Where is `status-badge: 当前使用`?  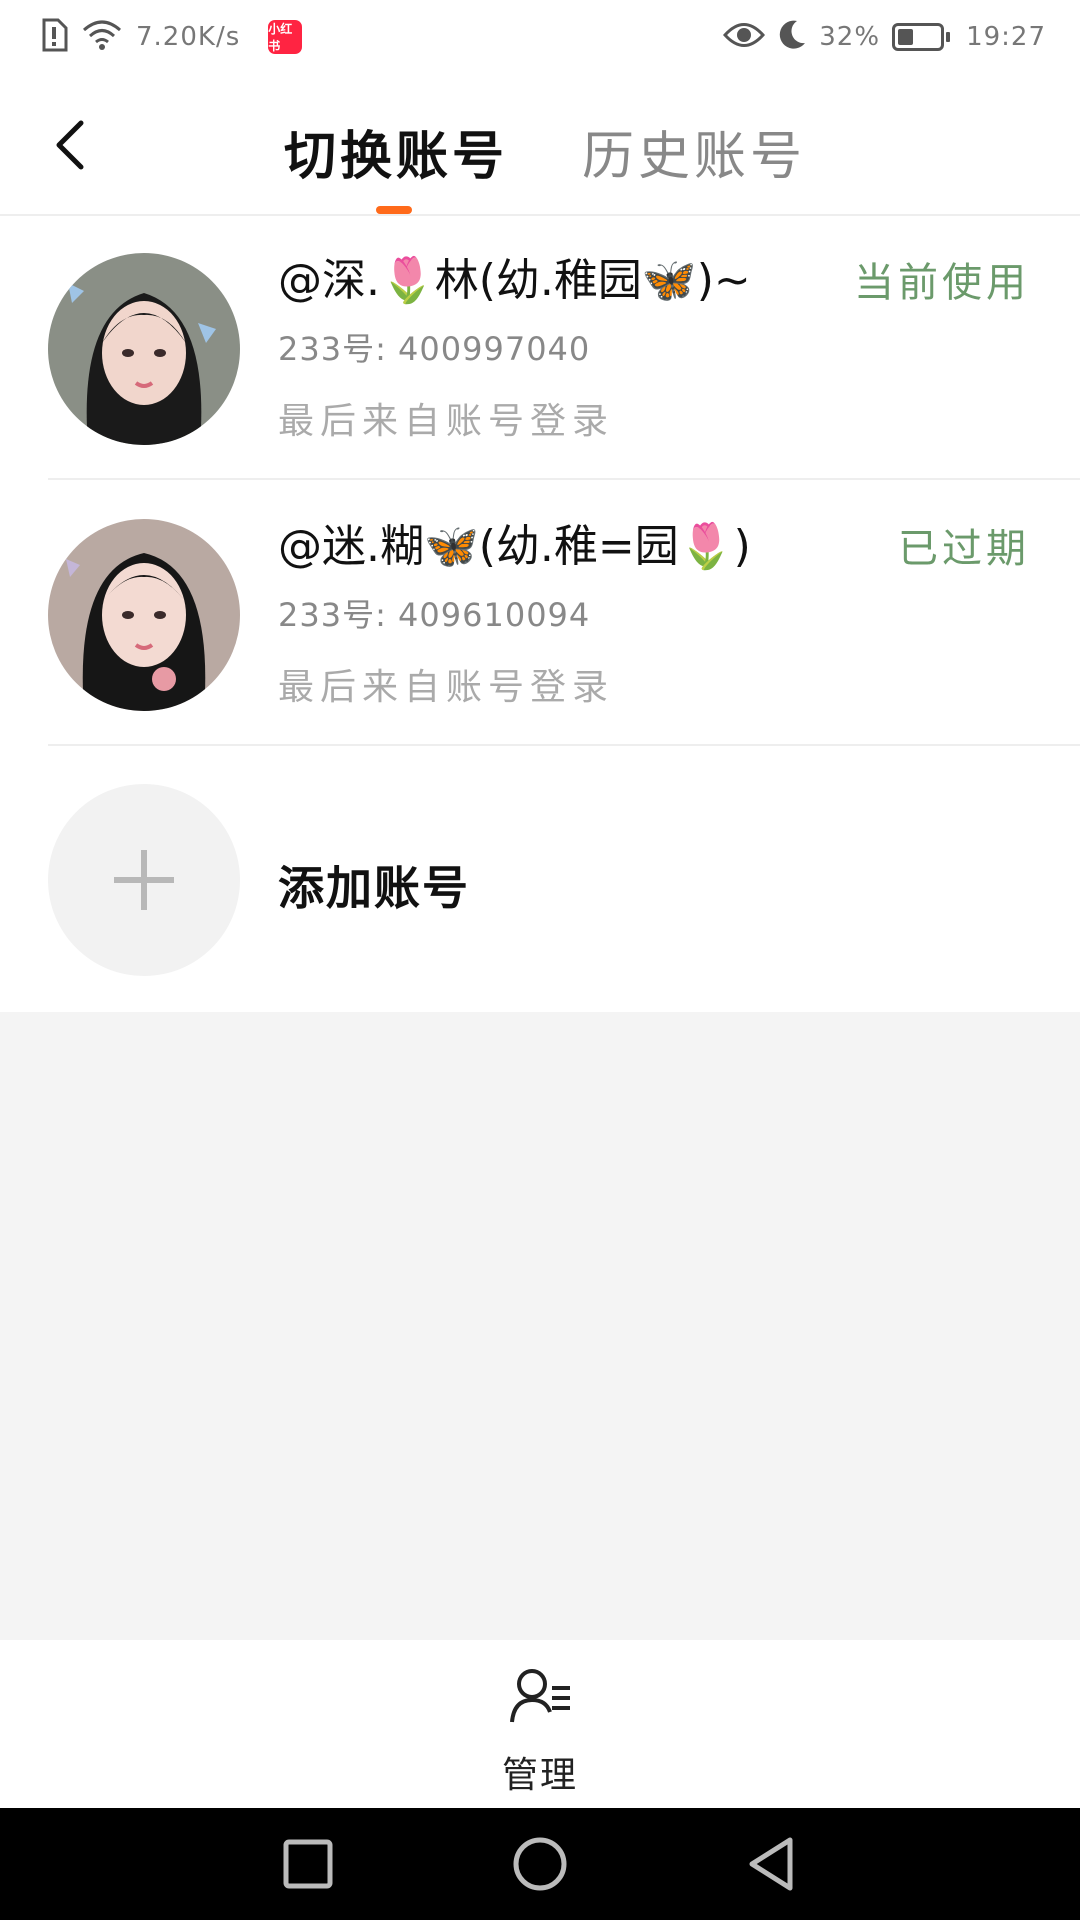
status-badge: 当前使用 is located at coordinates (942, 283).